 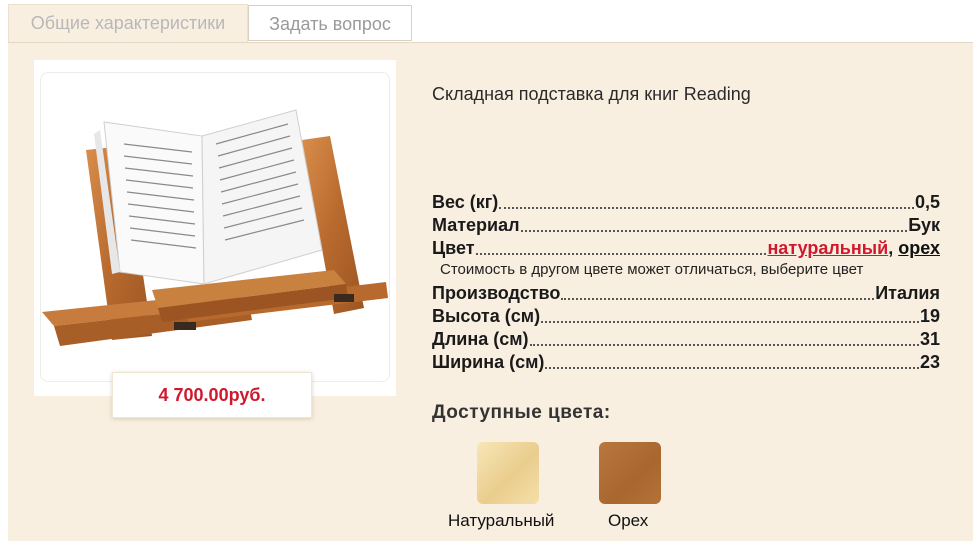 What do you see at coordinates (476, 225) in the screenshot?
I see `spec-key: Материал` at bounding box center [476, 225].